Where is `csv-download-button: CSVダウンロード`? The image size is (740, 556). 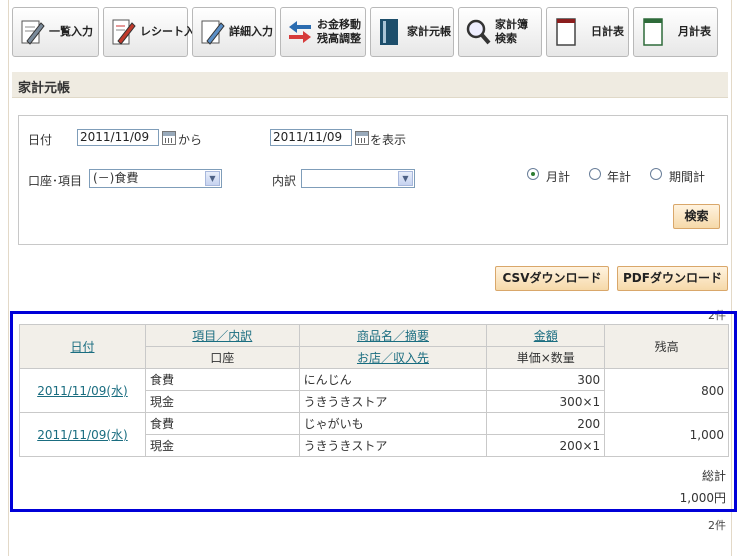
csv-download-button: CSVダウンロード is located at coordinates (552, 278).